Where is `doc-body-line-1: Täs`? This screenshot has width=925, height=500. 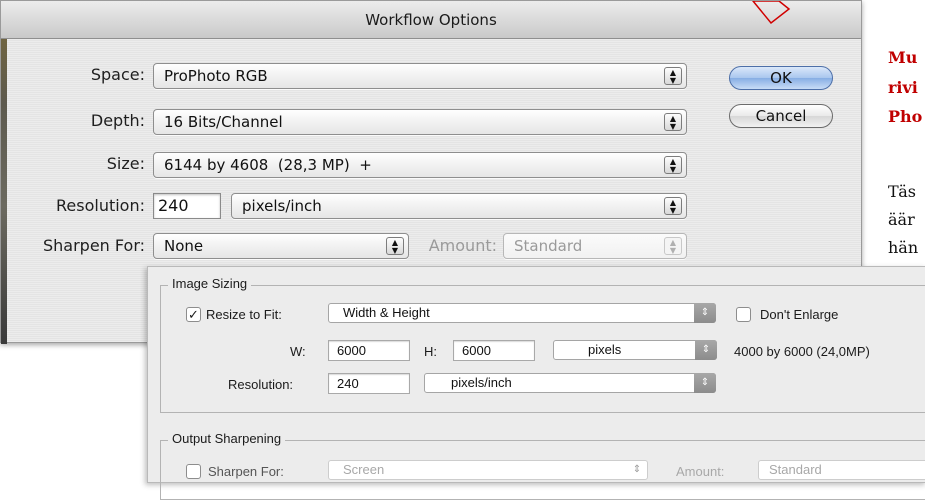
doc-body-line-1: Täs is located at coordinates (902, 191).